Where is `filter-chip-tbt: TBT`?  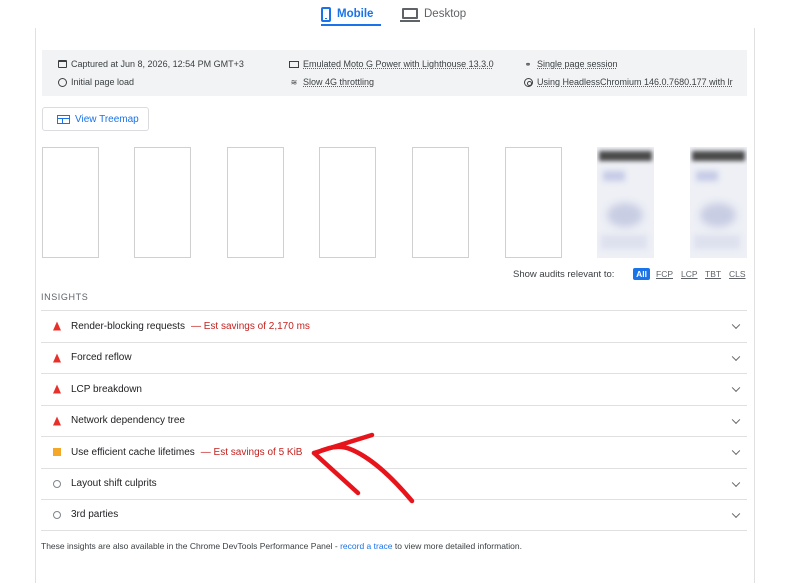 filter-chip-tbt: TBT is located at coordinates (713, 274).